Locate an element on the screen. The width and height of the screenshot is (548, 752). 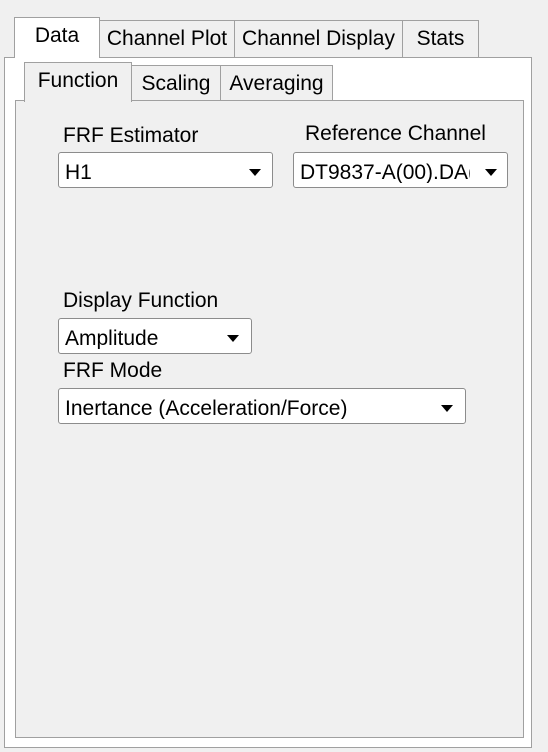
tab-function: Function is located at coordinates (78, 82).